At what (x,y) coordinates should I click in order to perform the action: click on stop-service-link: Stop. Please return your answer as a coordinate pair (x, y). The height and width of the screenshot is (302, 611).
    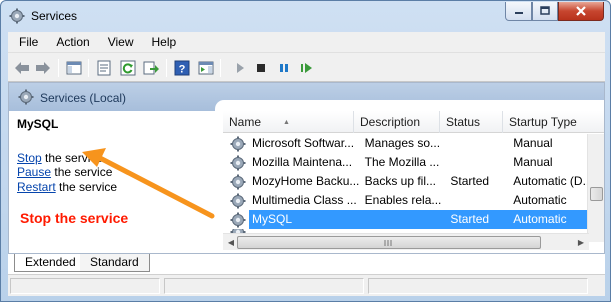
    Looking at the image, I should click on (29, 158).